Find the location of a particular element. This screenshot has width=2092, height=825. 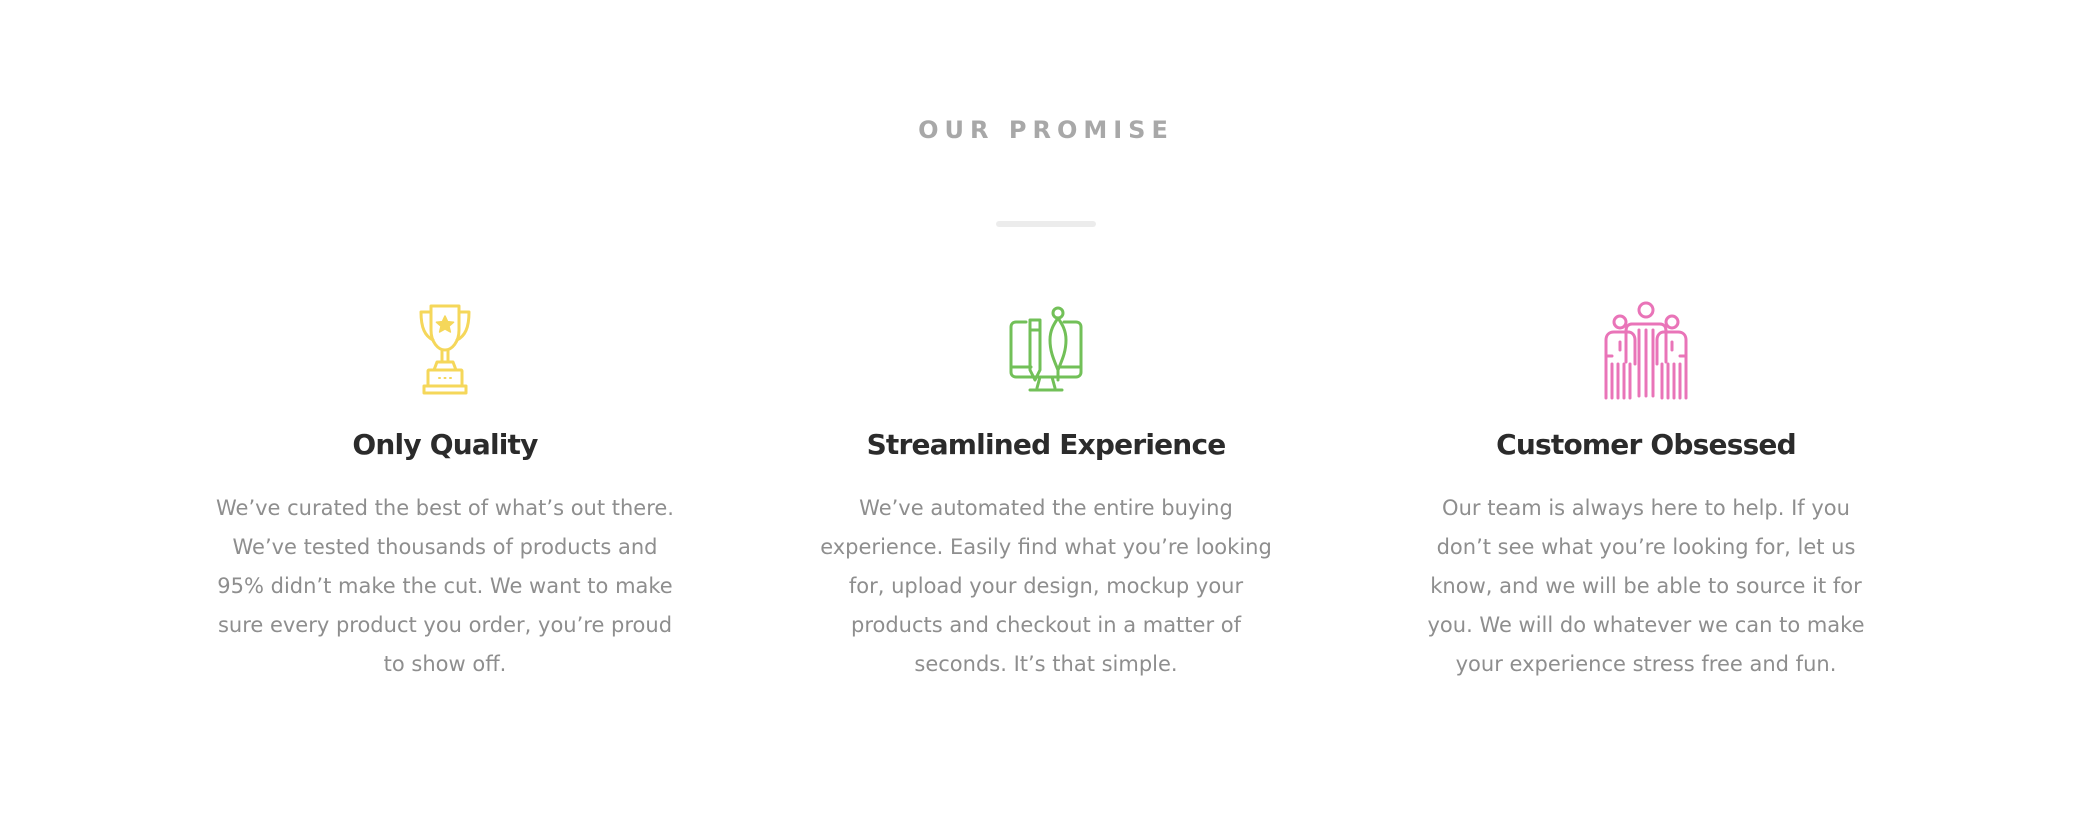

trophy-icon is located at coordinates (445, 349).